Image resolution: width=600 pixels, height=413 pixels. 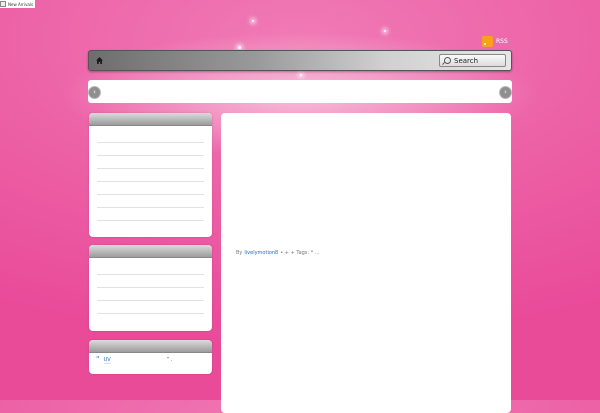 What do you see at coordinates (107, 360) in the screenshot?
I see `widget-link: UV` at bounding box center [107, 360].